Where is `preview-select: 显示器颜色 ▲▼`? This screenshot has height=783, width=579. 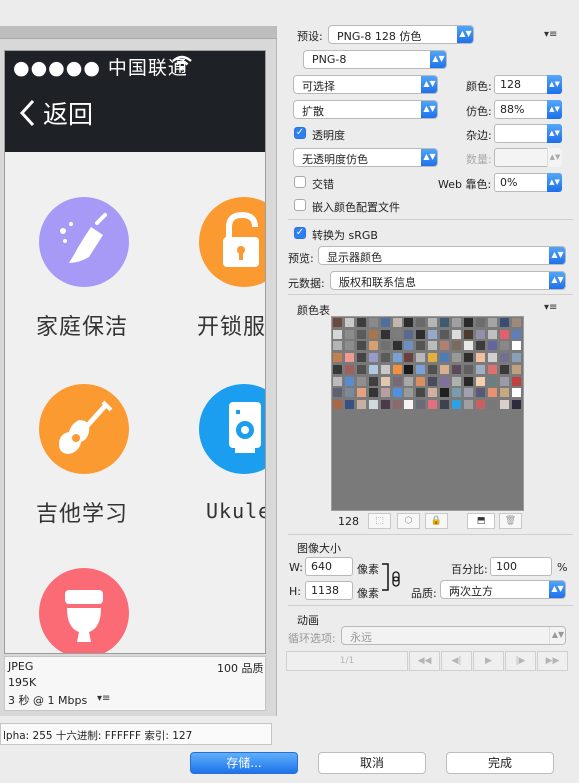 preview-select: 显示器颜色 ▲▼ is located at coordinates (442, 255).